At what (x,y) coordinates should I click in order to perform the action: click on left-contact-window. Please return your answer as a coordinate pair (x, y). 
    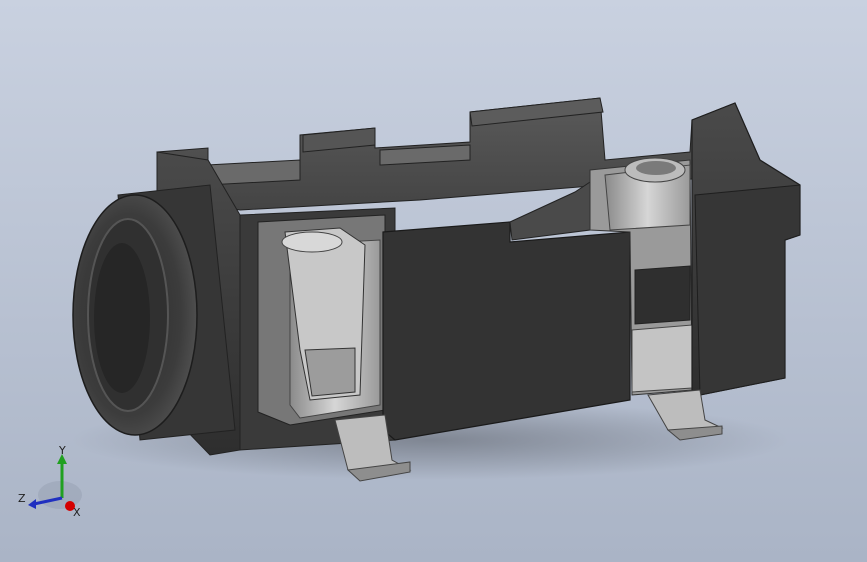
    Looking at the image, I should click on (321, 320).